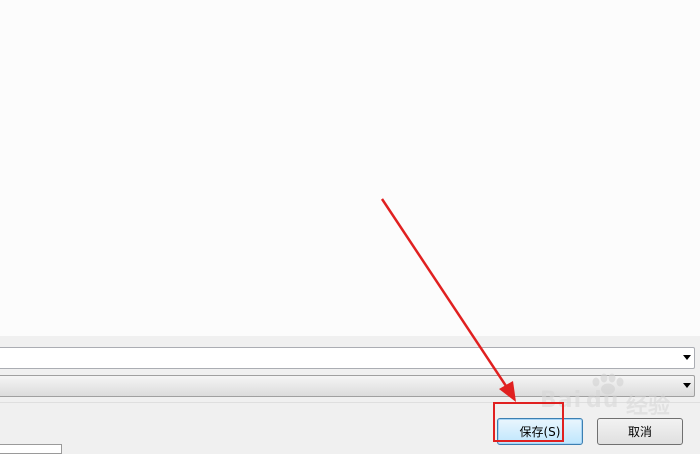 This screenshot has width=700, height=454. What do you see at coordinates (603, 400) in the screenshot?
I see `watermark-brand-du: du` at bounding box center [603, 400].